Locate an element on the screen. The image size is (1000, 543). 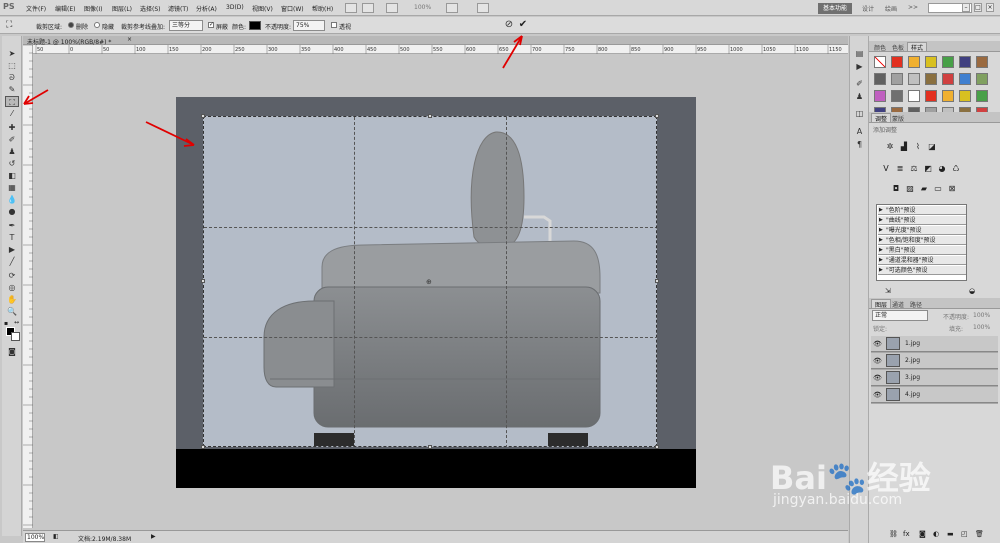
delete-radio is located at coordinates (71, 25).